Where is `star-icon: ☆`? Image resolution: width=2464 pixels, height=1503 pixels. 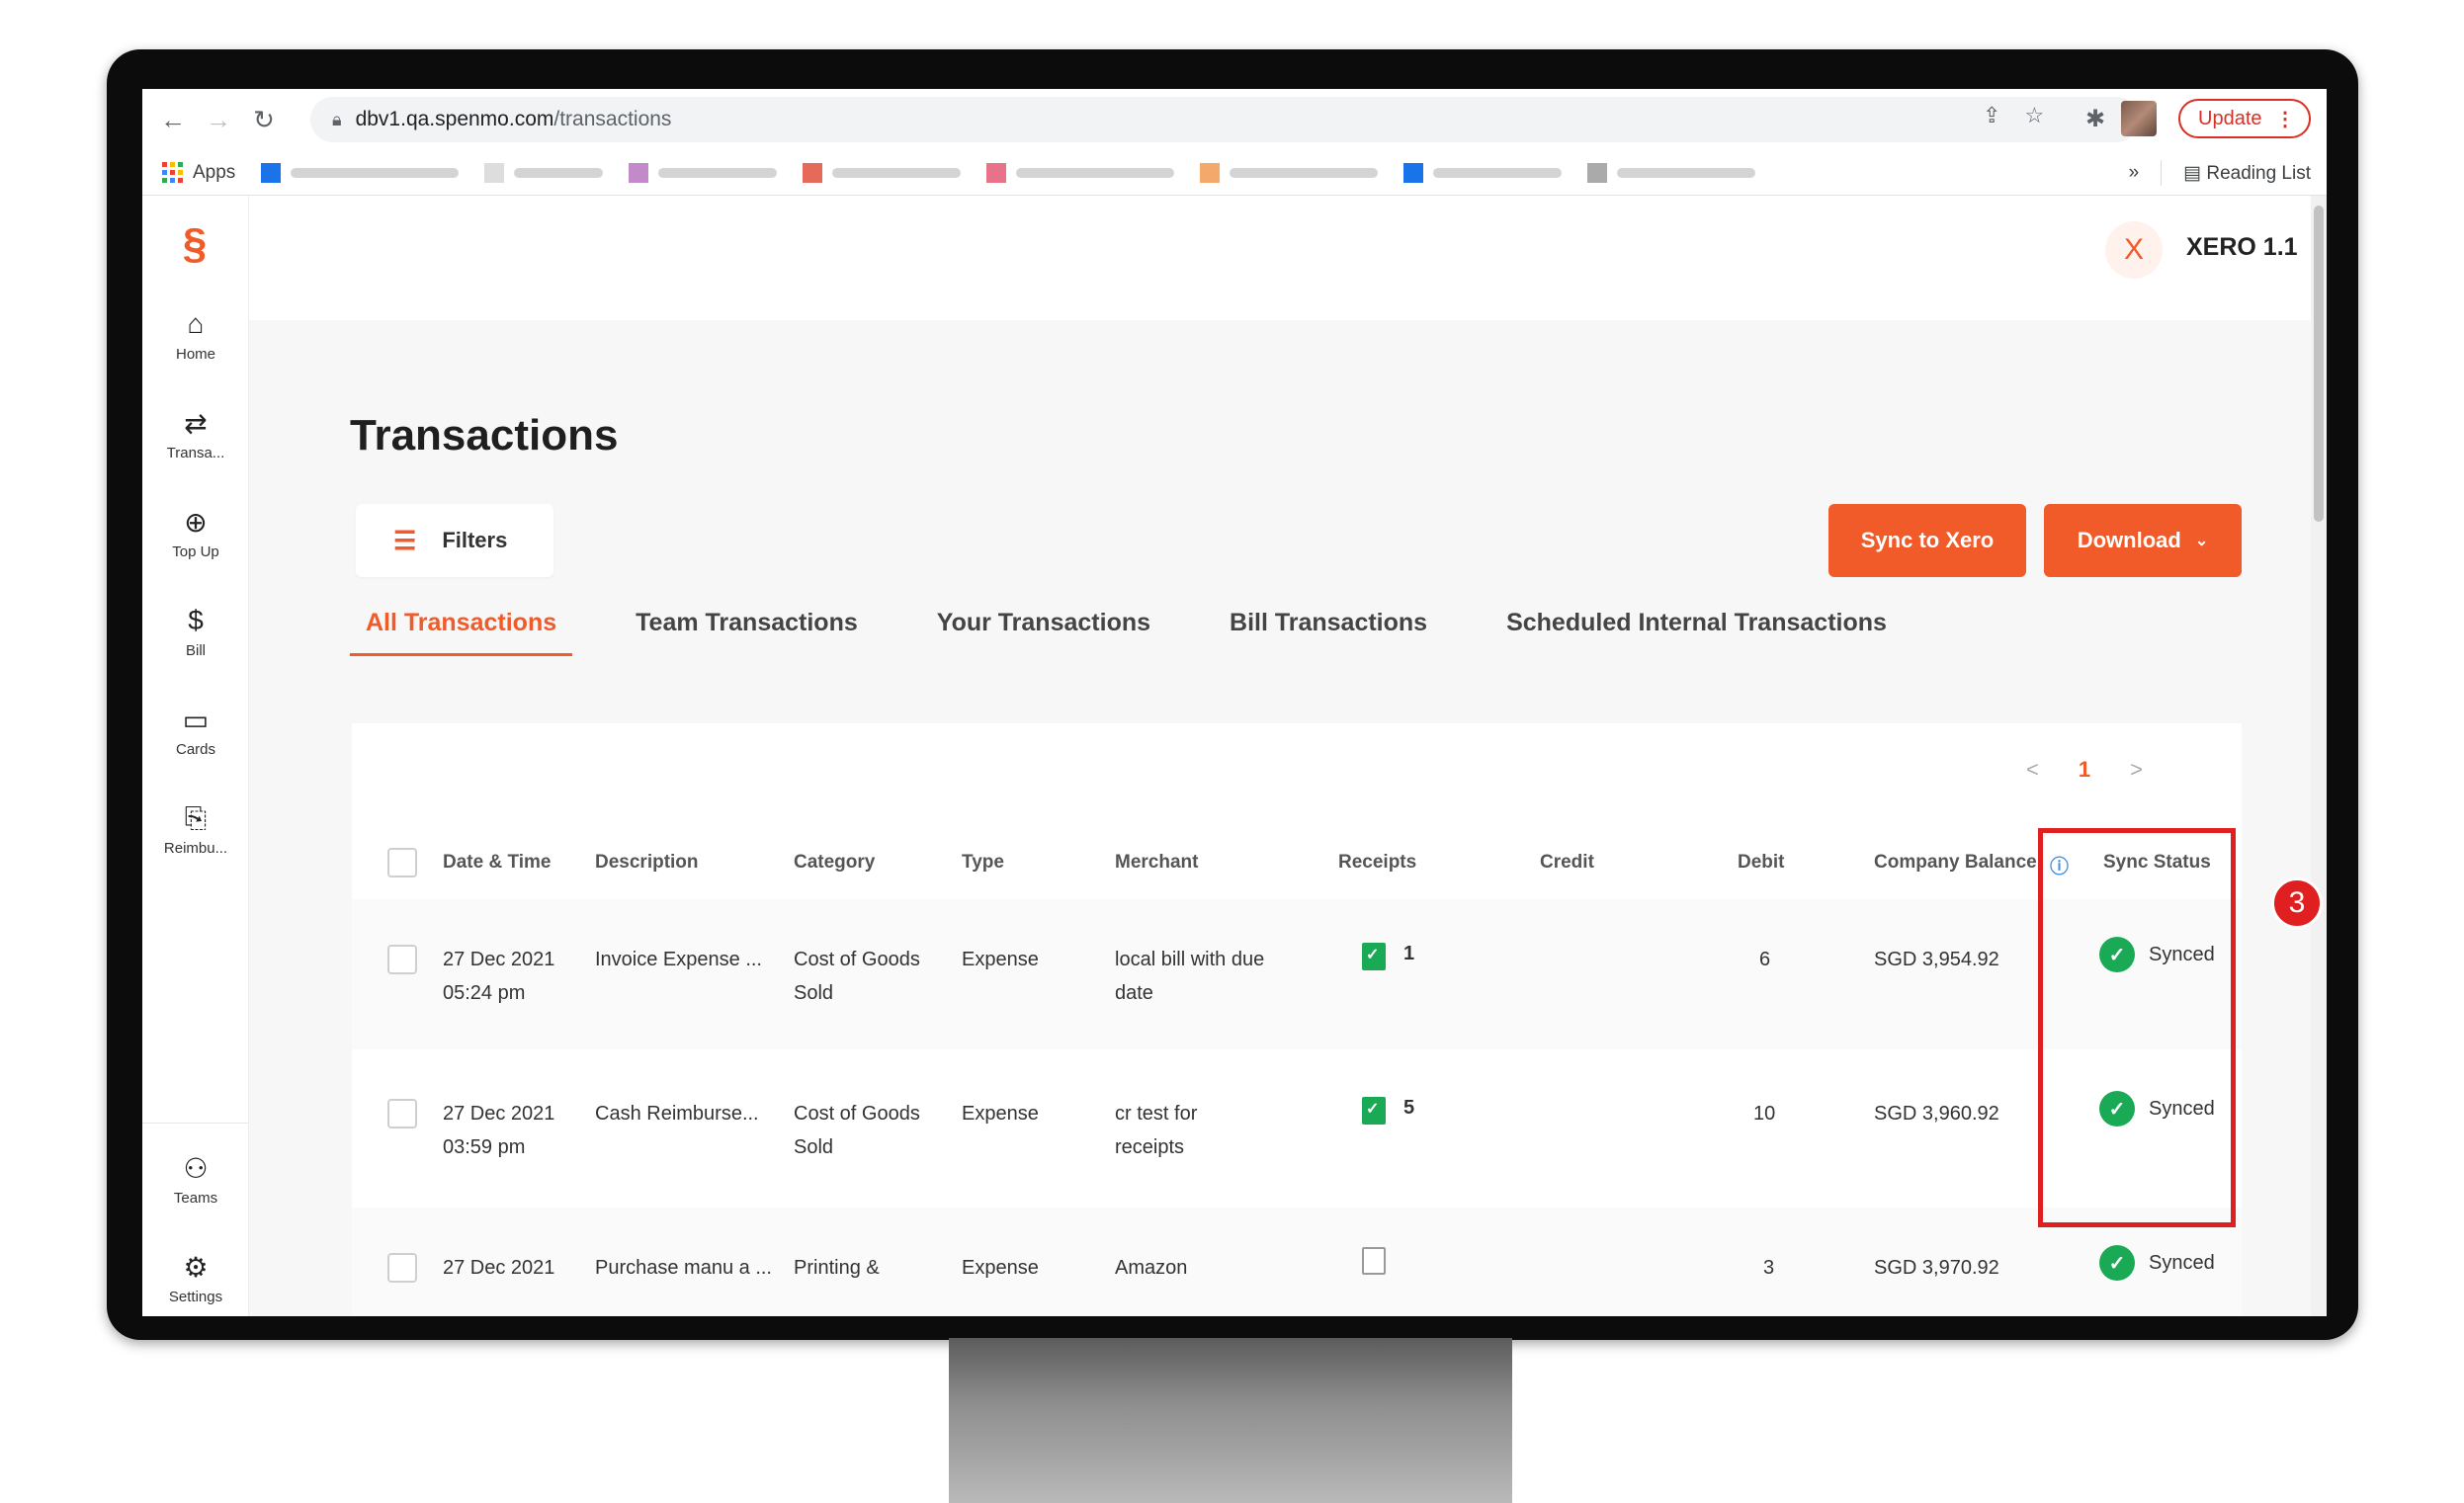
star-icon: ☆ is located at coordinates (2034, 116).